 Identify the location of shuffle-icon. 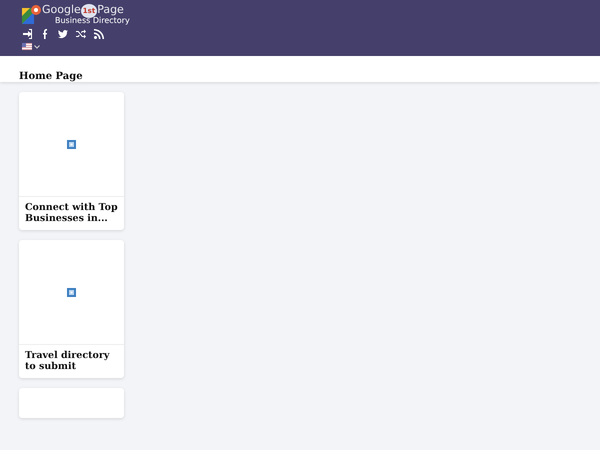
(81, 34).